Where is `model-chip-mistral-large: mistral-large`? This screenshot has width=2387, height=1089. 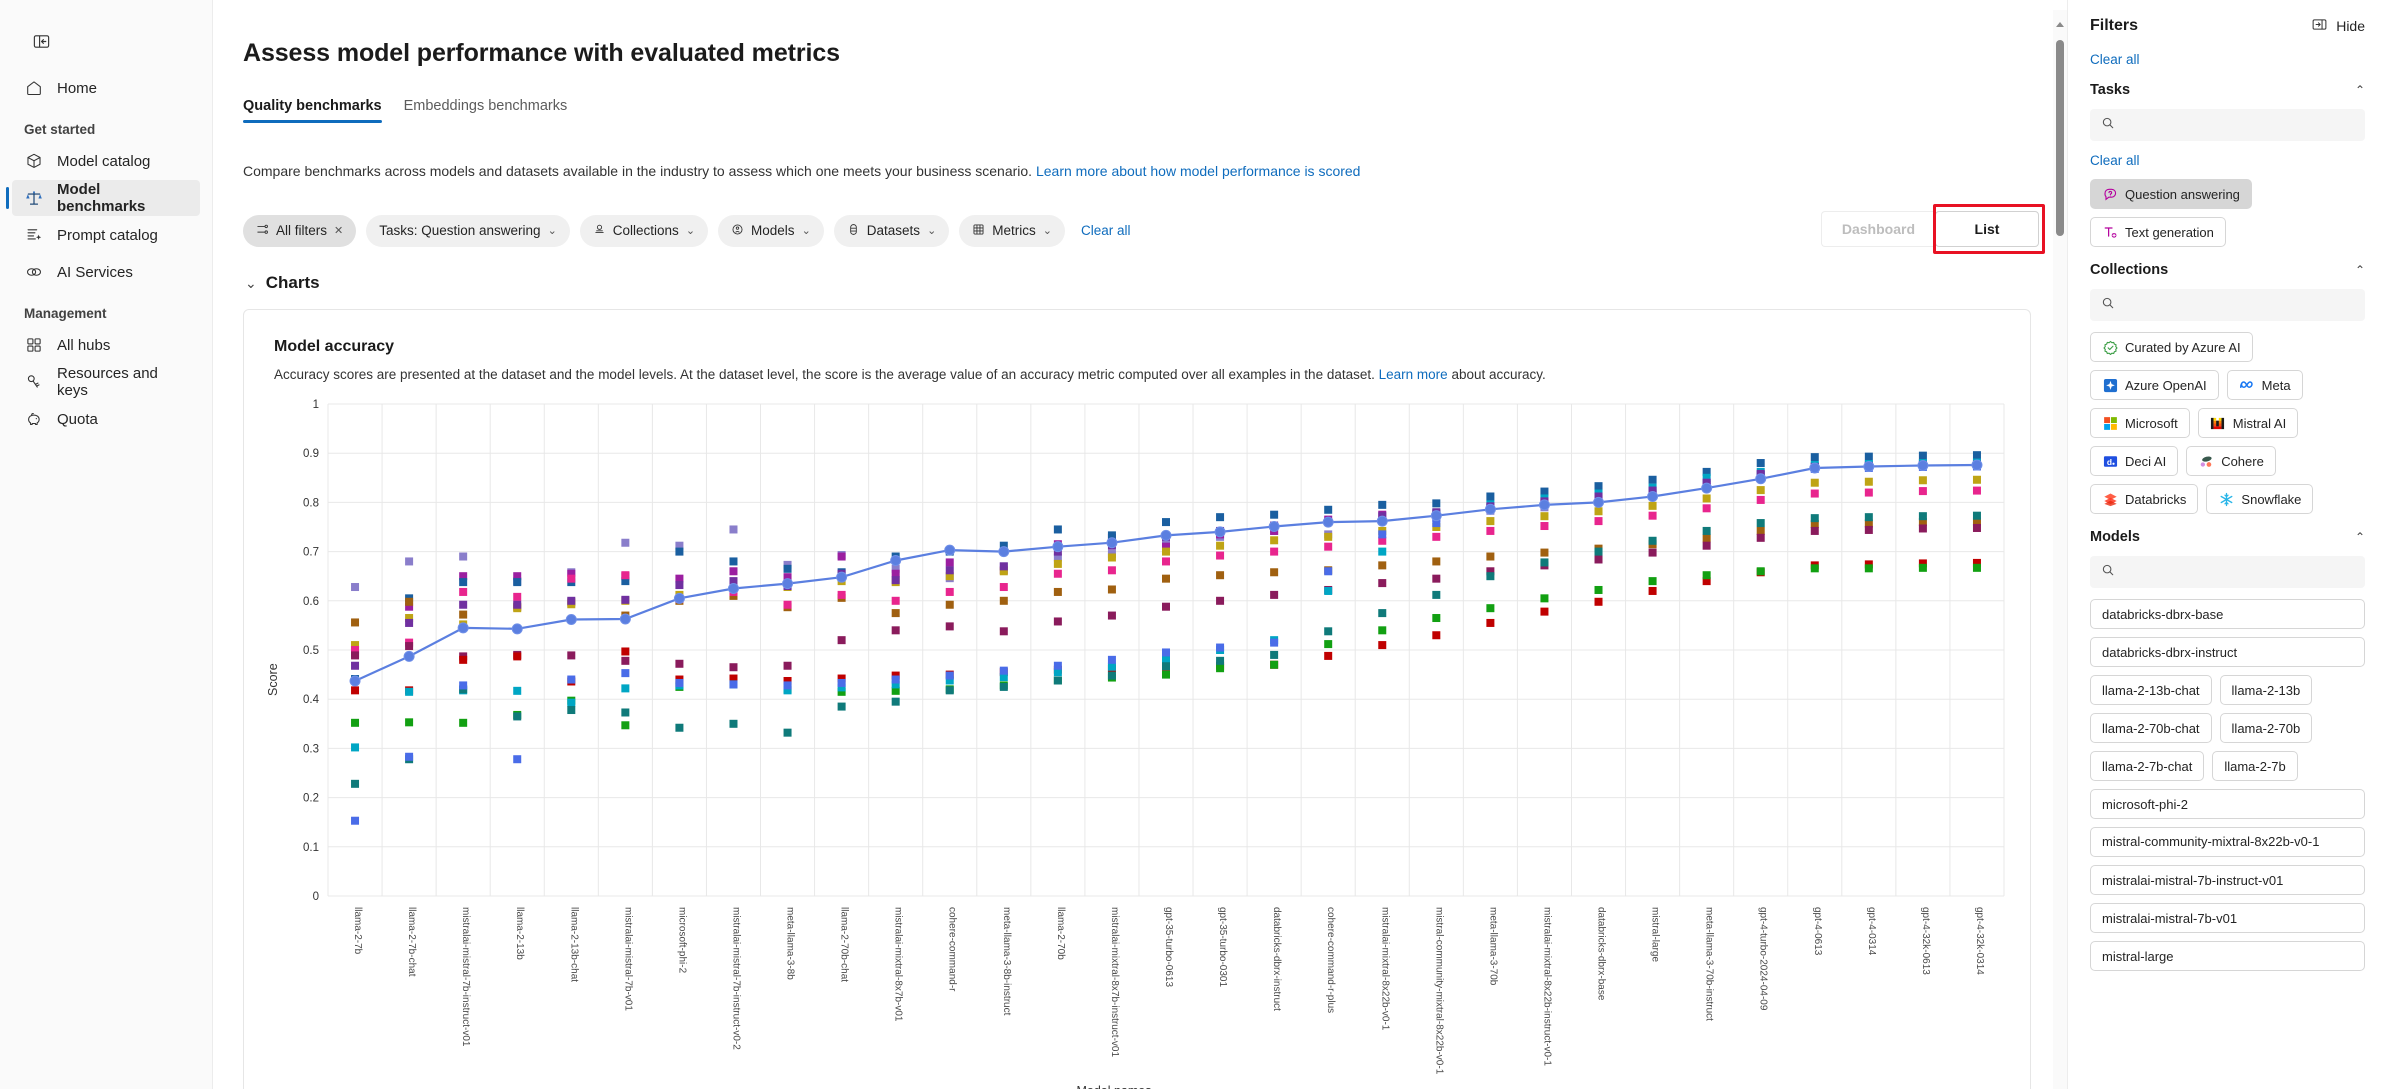
model-chip-mistral-large: mistral-large is located at coordinates (2227, 956).